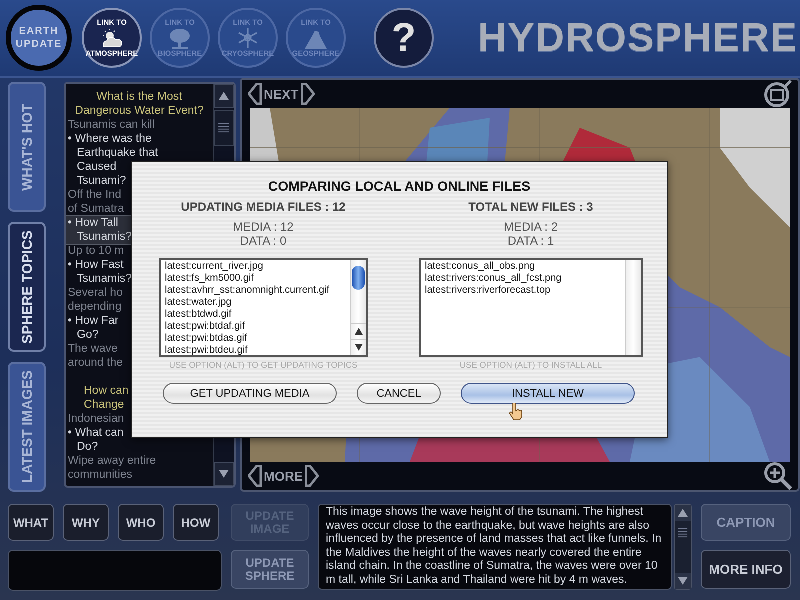 This screenshot has height=600, width=800. Describe the element at coordinates (263, 365) in the screenshot. I see `hint-text: USE OPTION (ALT) TO GET UPDATING TOPICS` at that location.